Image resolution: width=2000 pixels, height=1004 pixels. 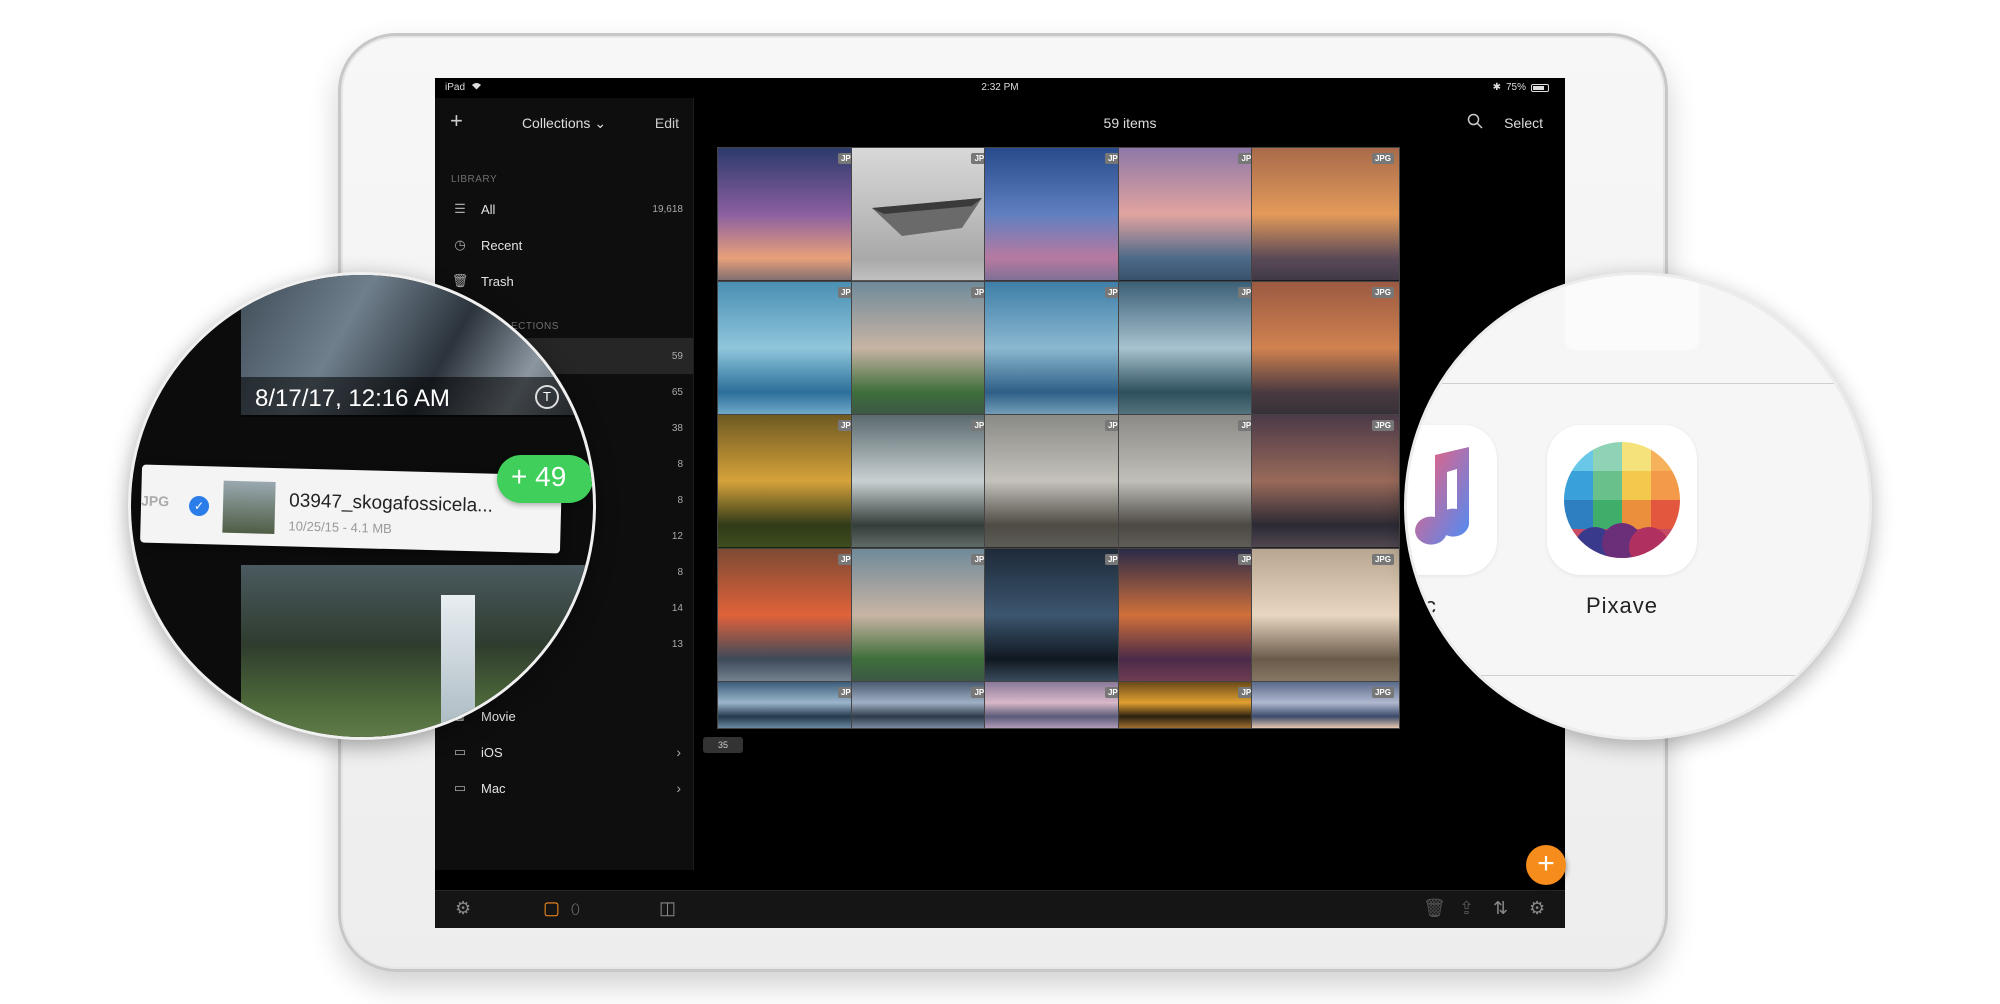 What do you see at coordinates (677, 536) in the screenshot?
I see `sidebar-item-count: 12` at bounding box center [677, 536].